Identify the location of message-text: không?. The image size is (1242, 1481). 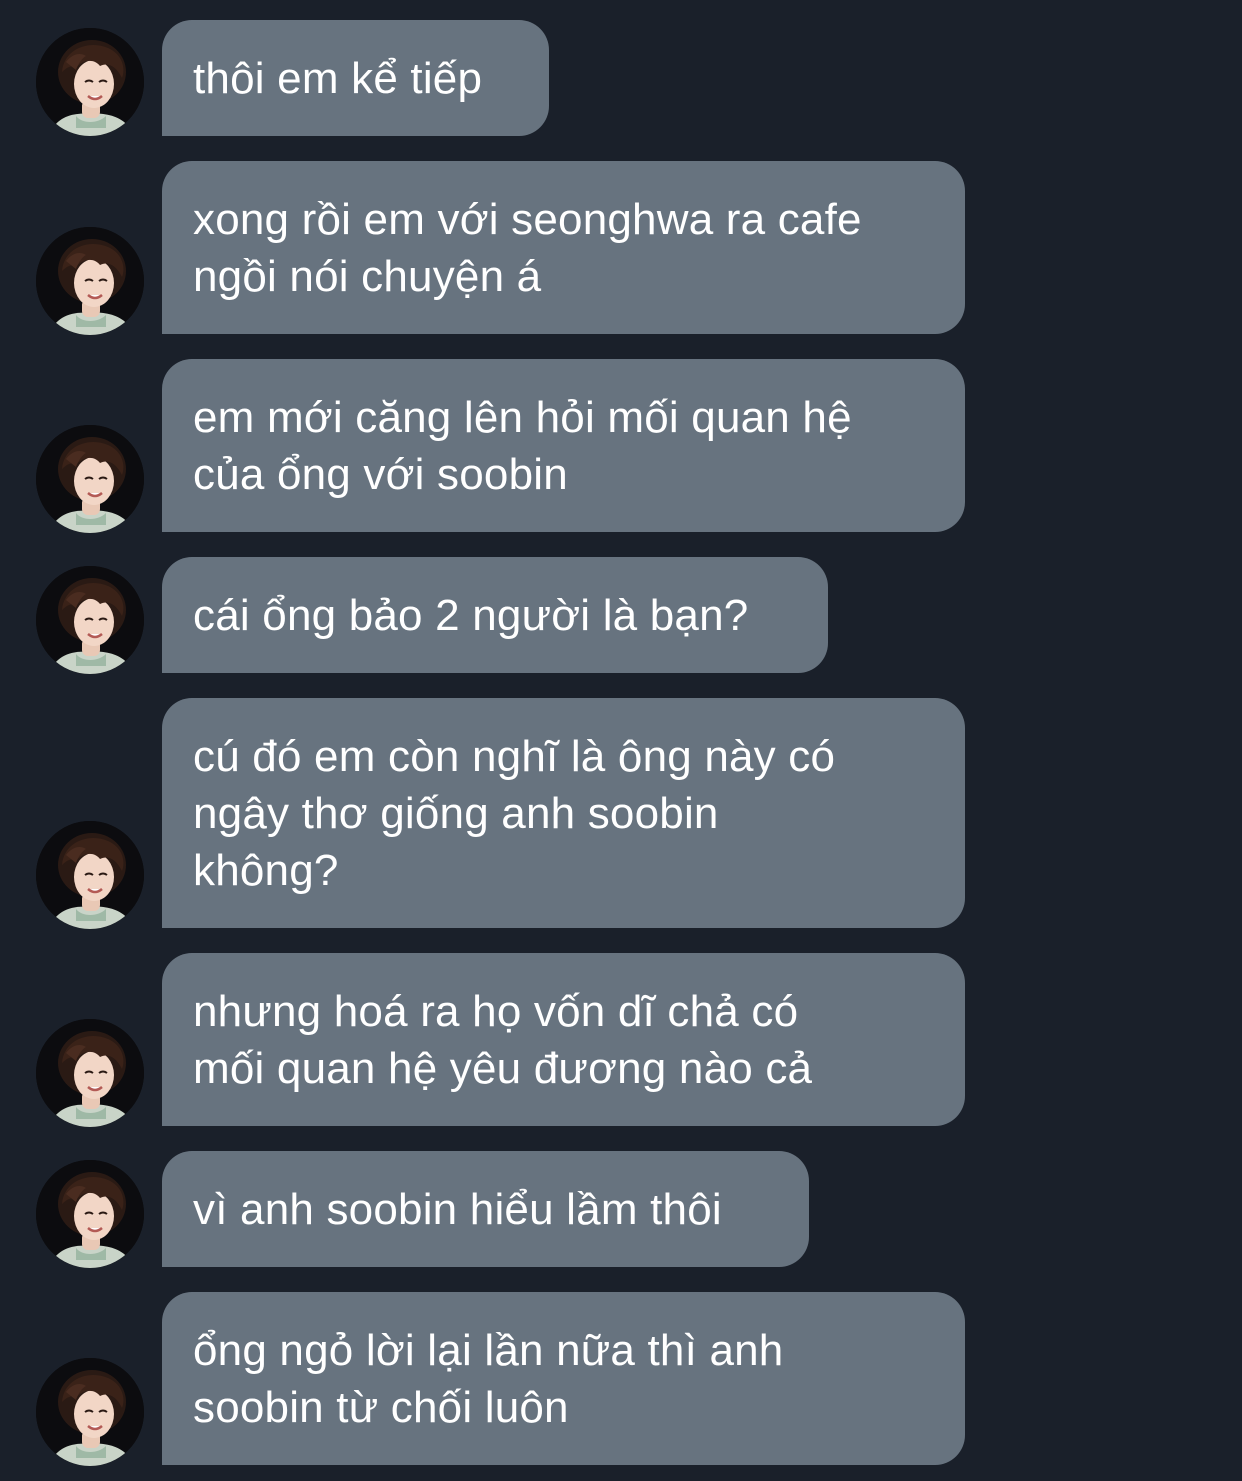
(266, 870).